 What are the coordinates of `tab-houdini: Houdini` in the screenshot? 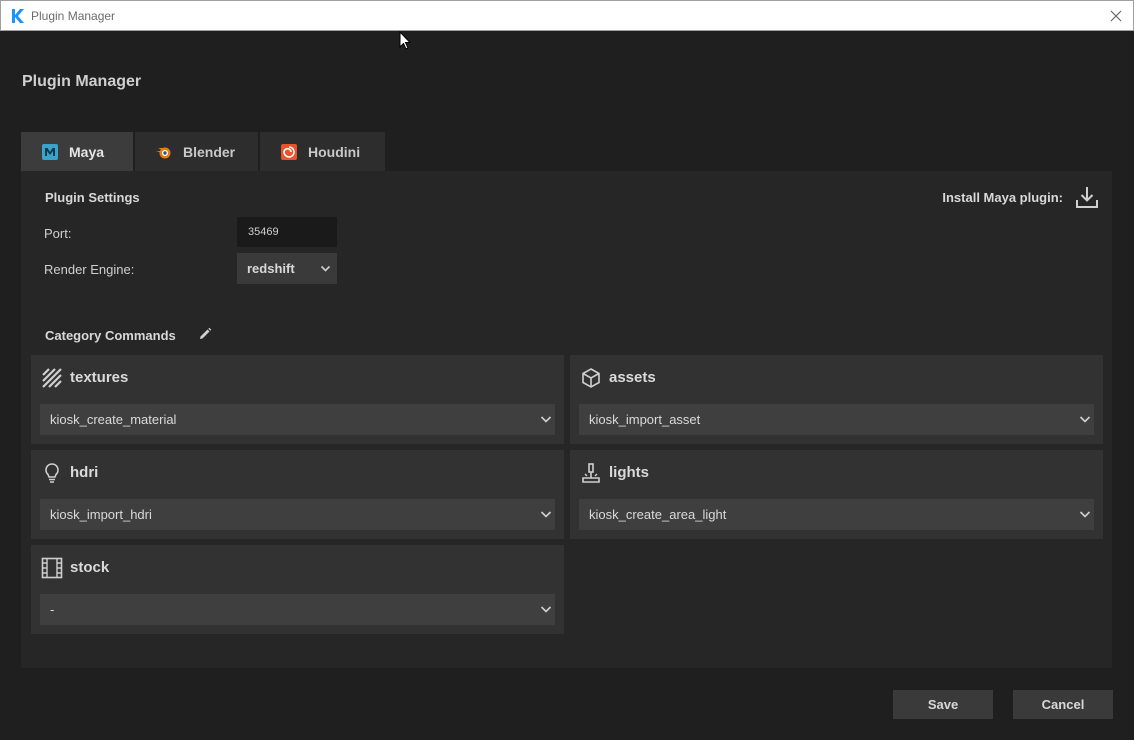 It's located at (322, 151).